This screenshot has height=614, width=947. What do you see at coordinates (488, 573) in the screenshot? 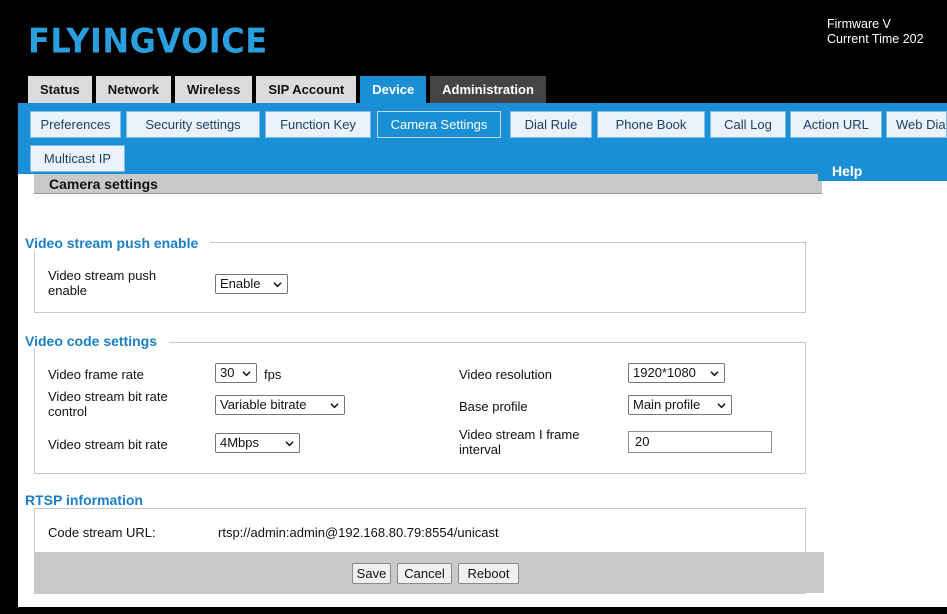
I see `reboot-button: Reboot` at bounding box center [488, 573].